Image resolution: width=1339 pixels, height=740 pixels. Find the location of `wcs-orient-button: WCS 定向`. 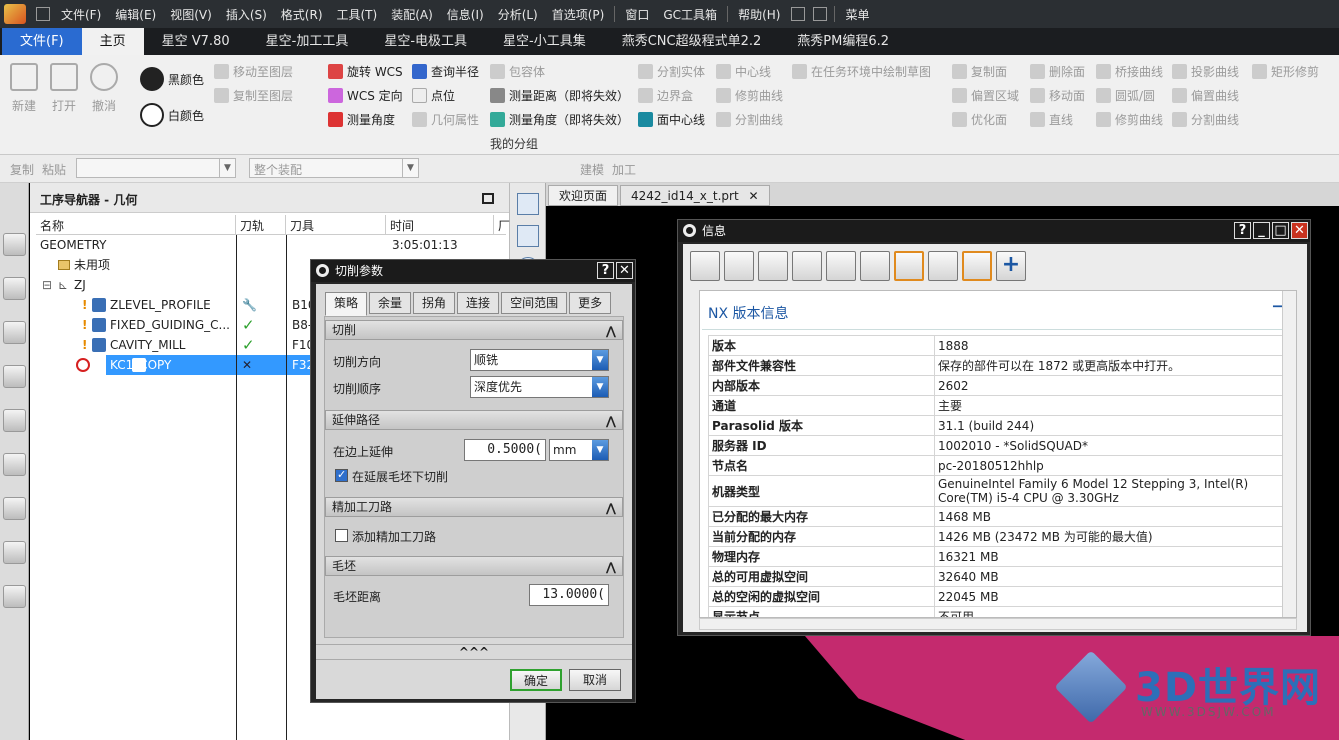

wcs-orient-button: WCS 定向 is located at coordinates (365, 95).